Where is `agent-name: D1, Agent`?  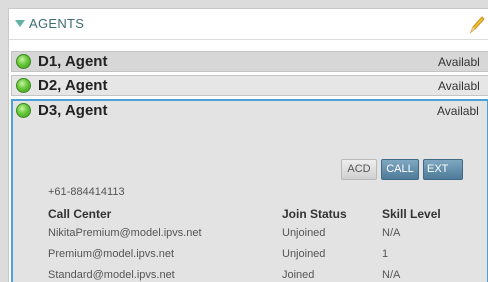 agent-name: D1, Agent is located at coordinates (73, 61).